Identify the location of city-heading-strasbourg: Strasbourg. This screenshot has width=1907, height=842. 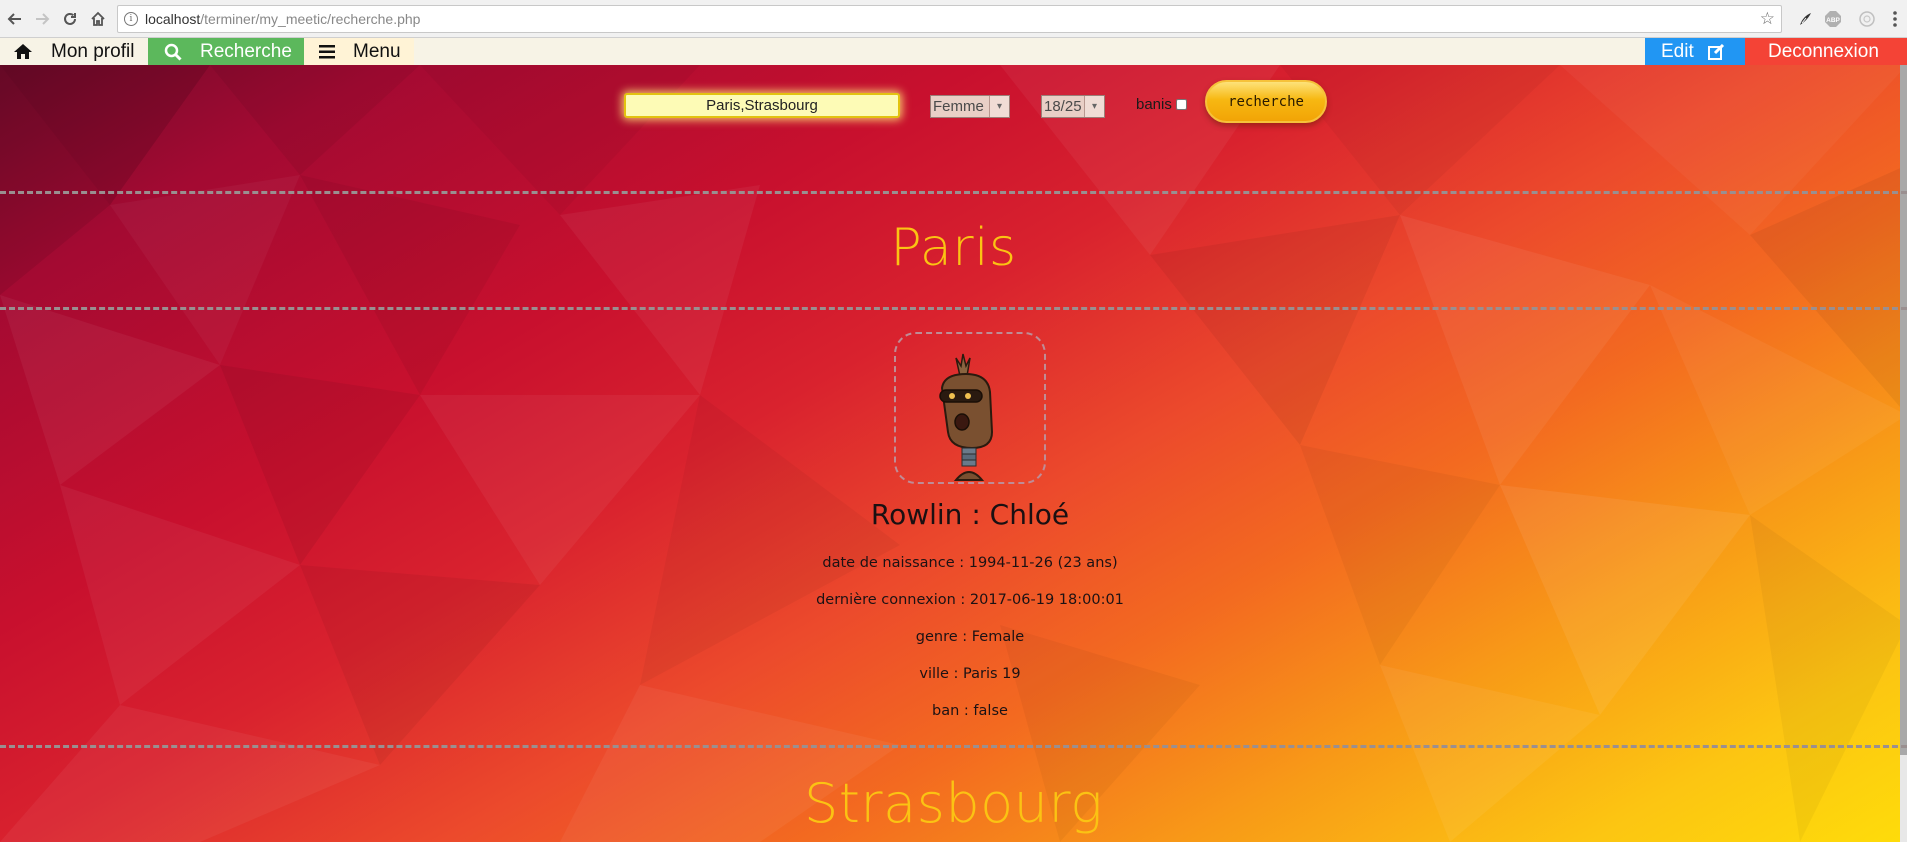
(953, 803).